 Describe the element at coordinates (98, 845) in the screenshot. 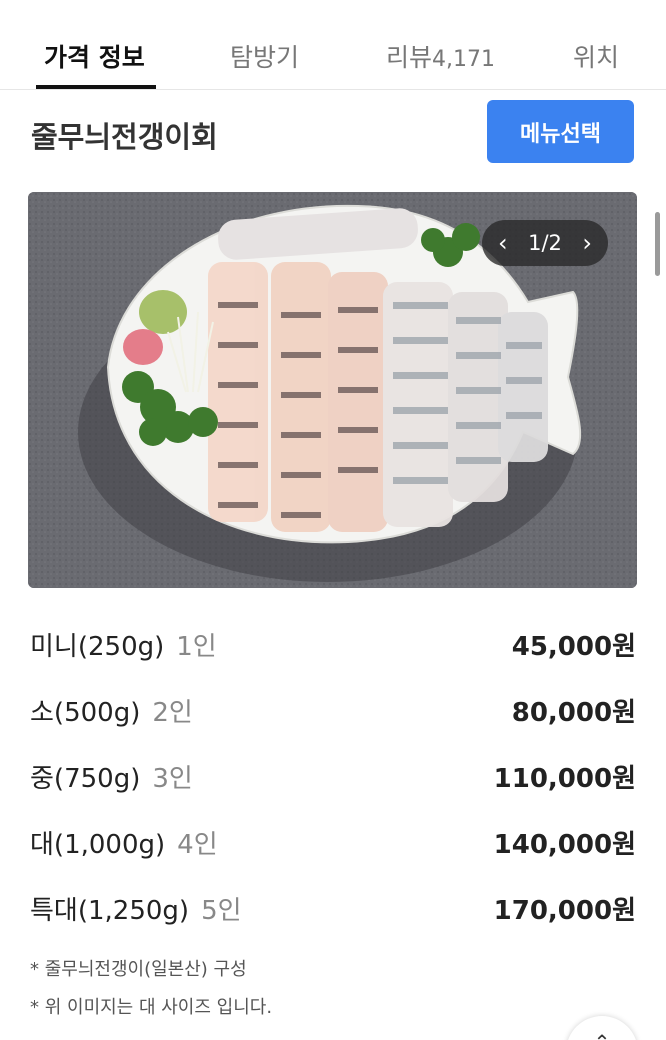

I see `size-label: 대(1,000g)` at that location.